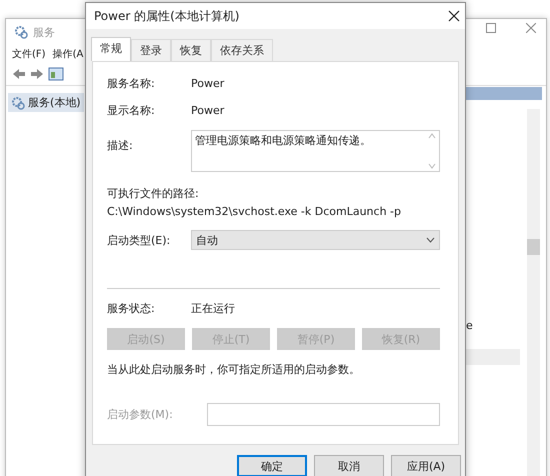 The width and height of the screenshot is (550, 476). I want to click on dialog-button: 应用(A), so click(426, 465).